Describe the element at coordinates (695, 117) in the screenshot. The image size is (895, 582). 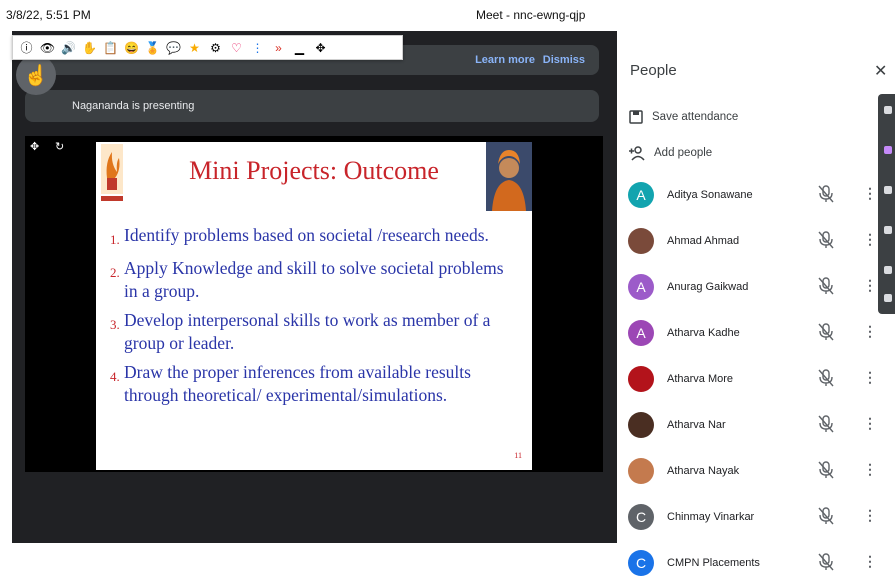
I see `save-attendance-label: Save attendance` at that location.